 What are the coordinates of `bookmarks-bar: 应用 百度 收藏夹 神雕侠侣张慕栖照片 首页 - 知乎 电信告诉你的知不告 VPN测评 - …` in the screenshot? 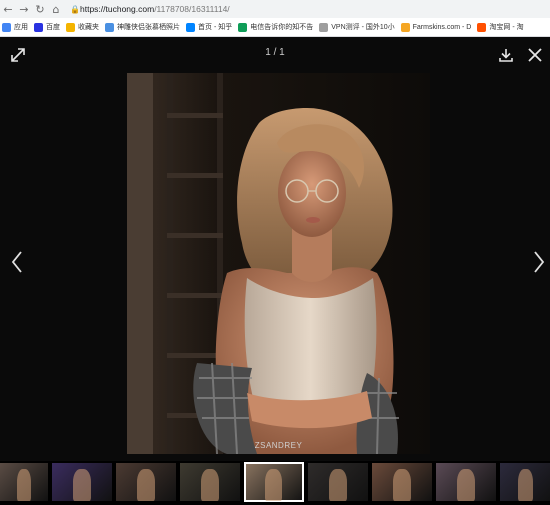 It's located at (275, 27).